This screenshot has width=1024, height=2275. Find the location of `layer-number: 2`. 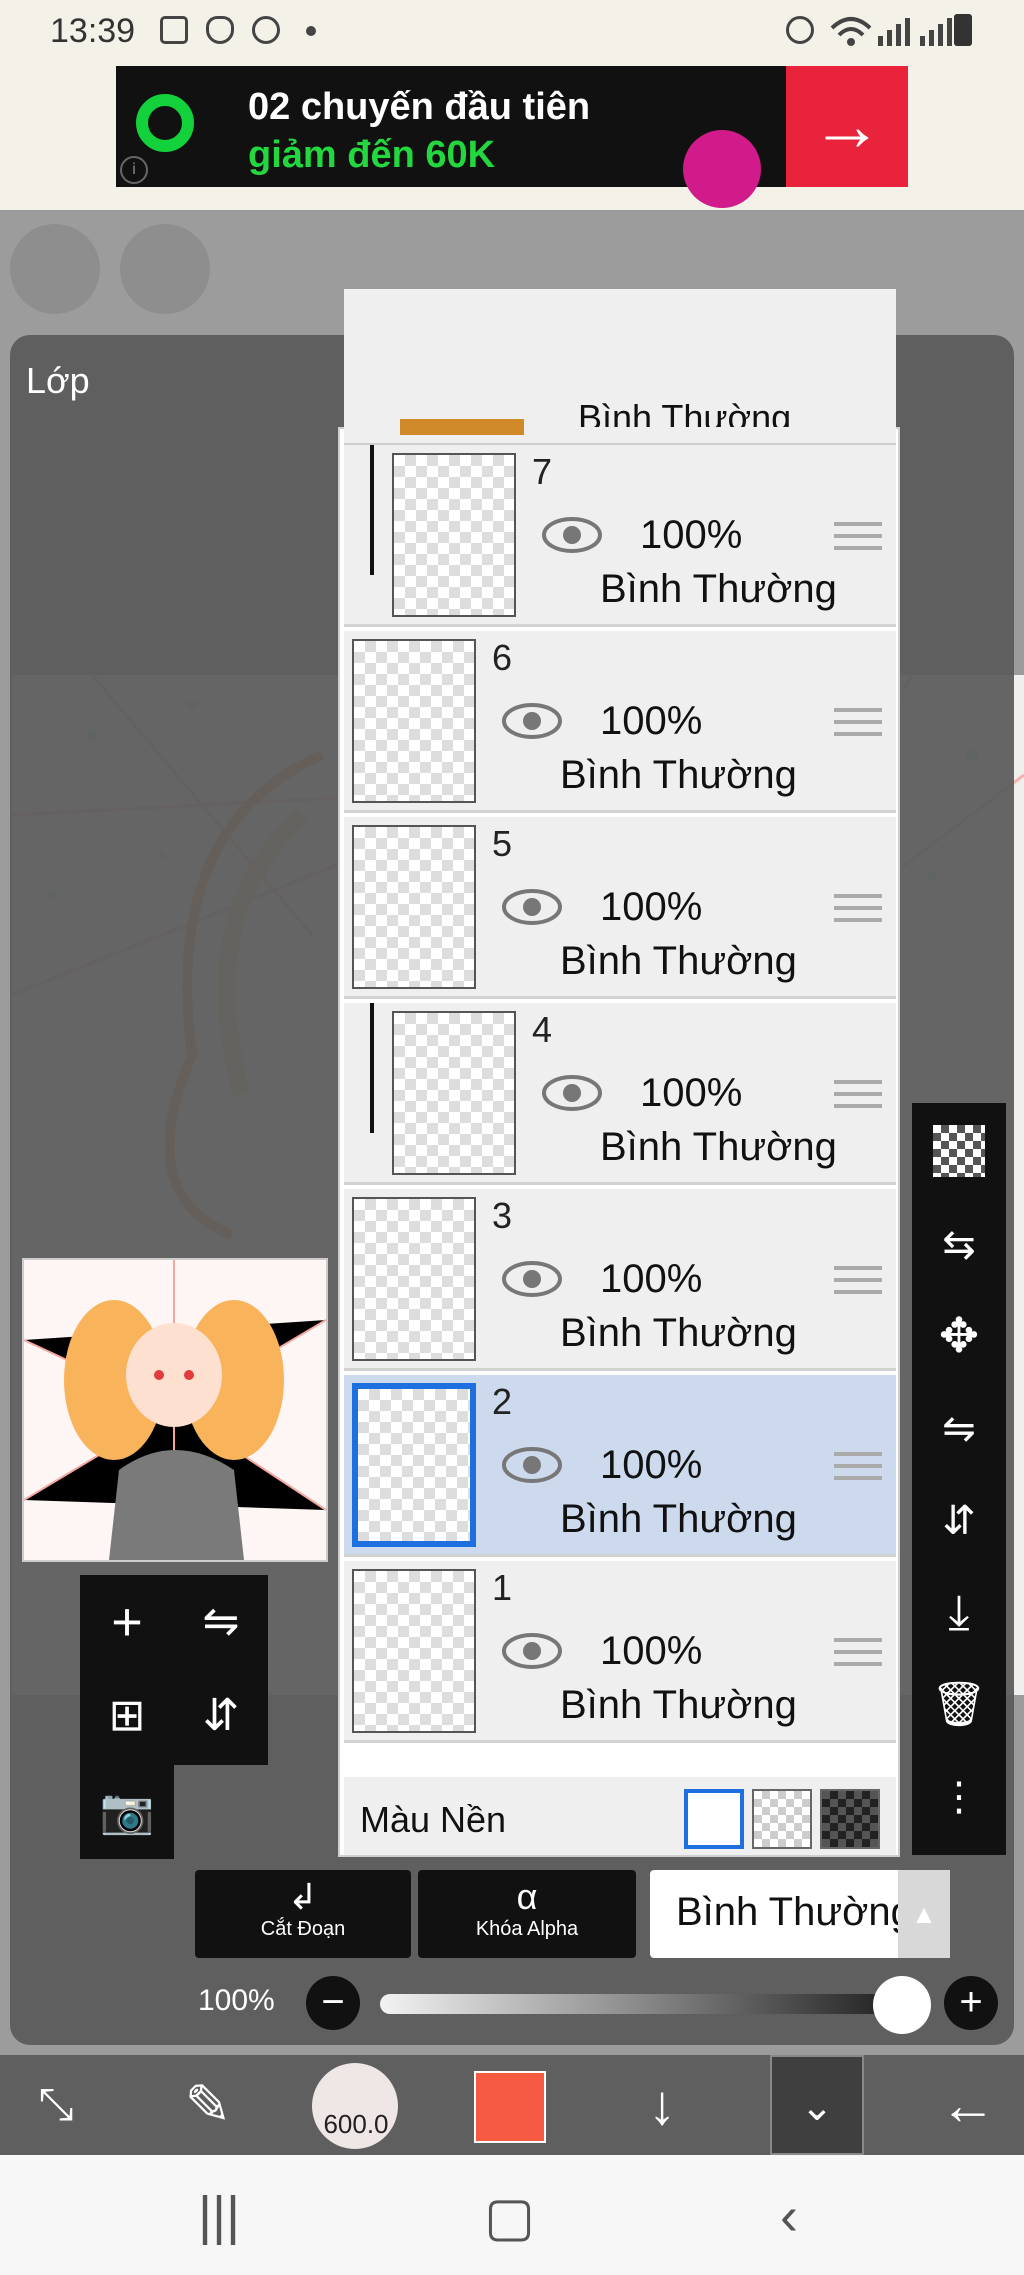

layer-number: 2 is located at coordinates (502, 1401).